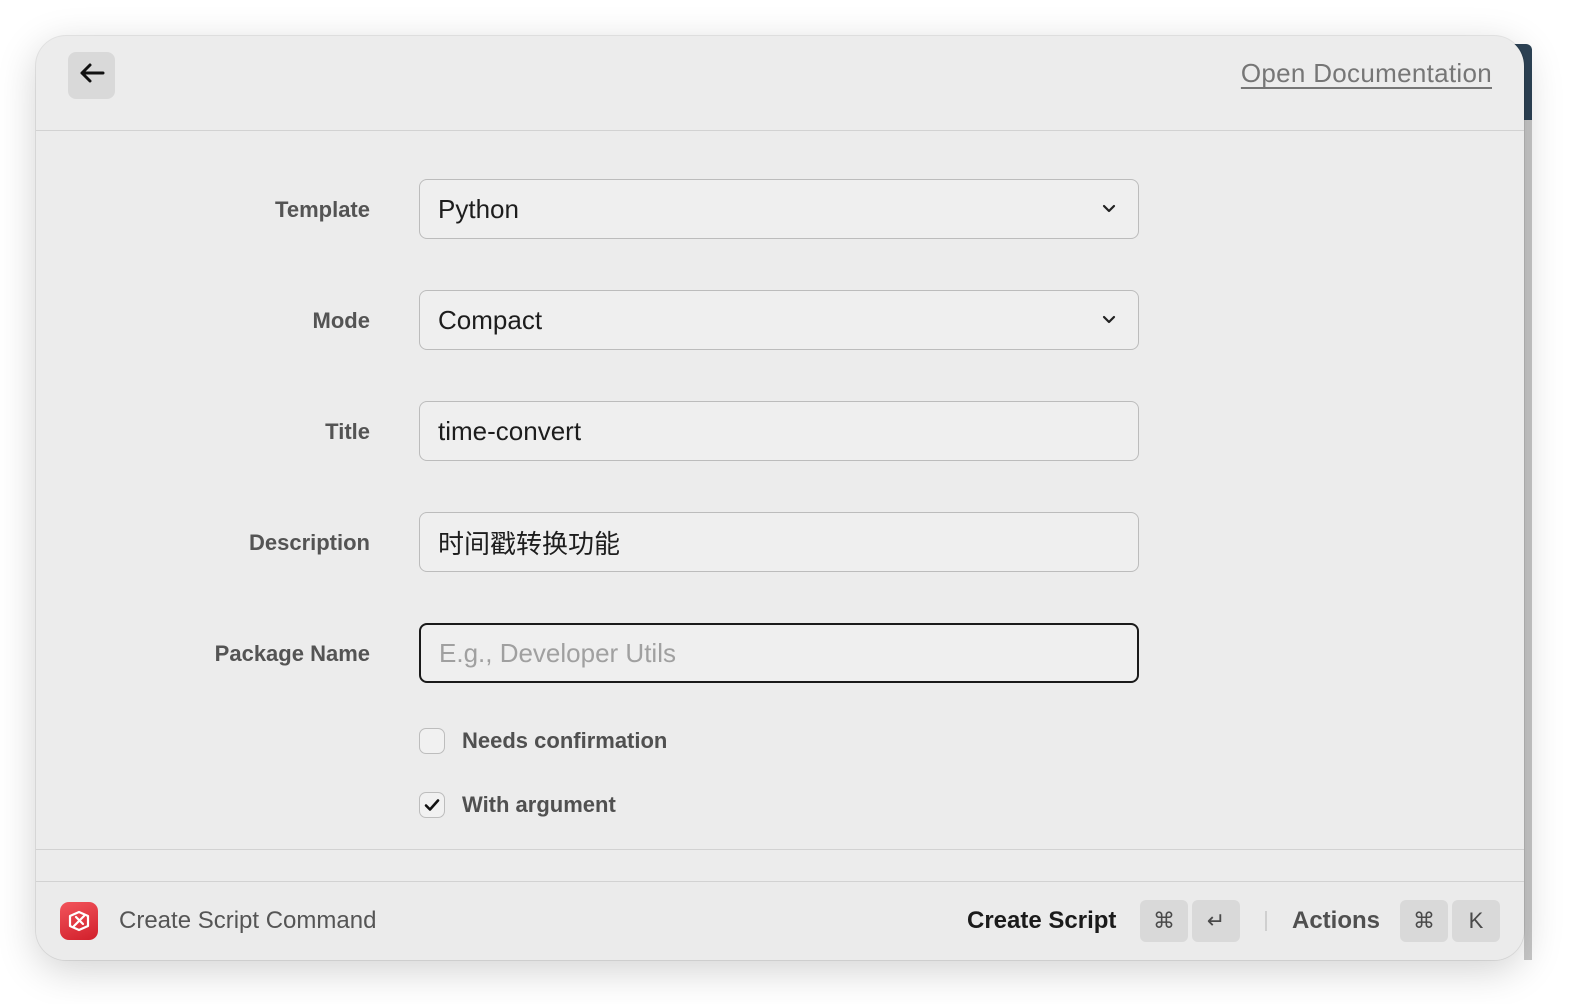 This screenshot has height=1004, width=1580. Describe the element at coordinates (478, 208) in the screenshot. I see `template-value: Python` at that location.